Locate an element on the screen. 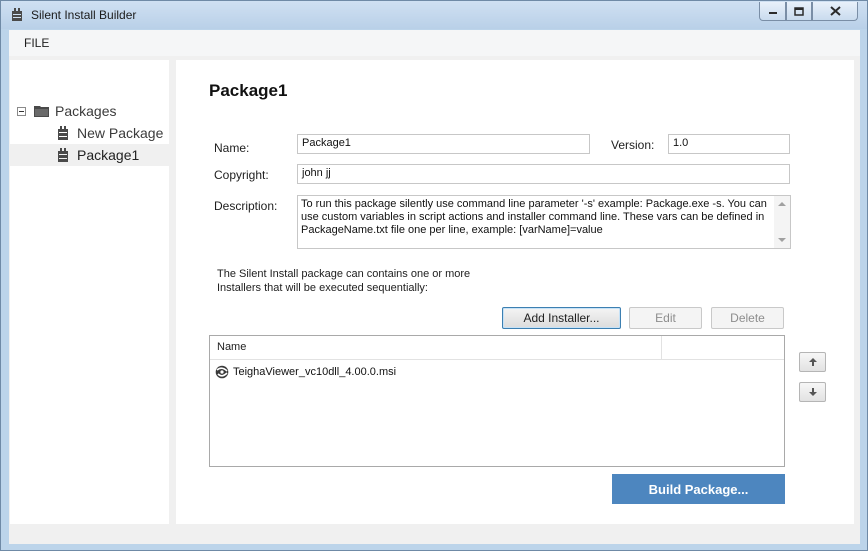  tree-item-label: New Package is located at coordinates (120, 133).